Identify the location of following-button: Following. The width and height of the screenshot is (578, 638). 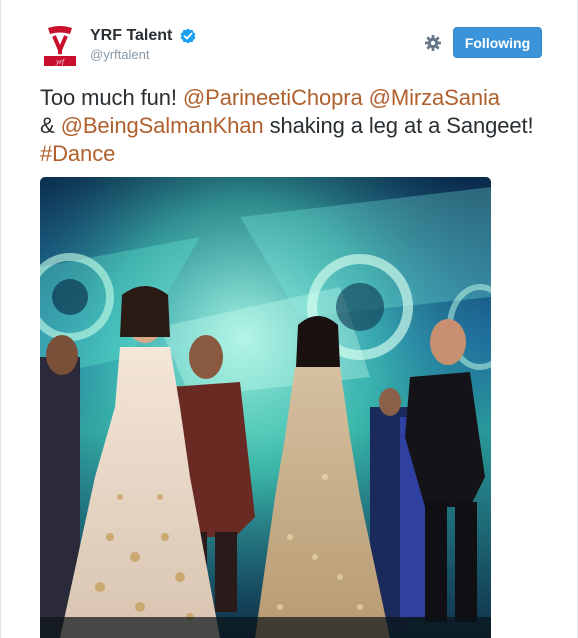
(497, 42).